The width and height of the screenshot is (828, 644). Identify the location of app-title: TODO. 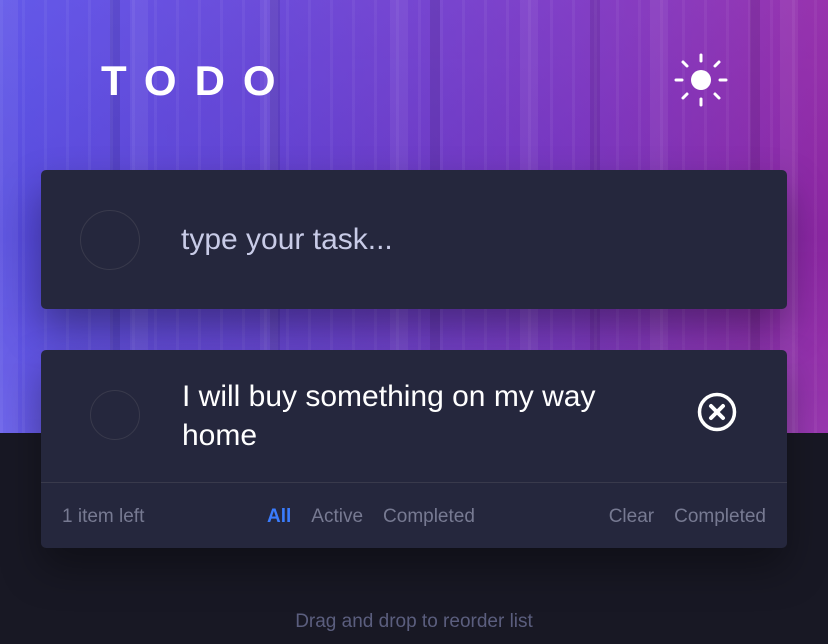
(197, 80).